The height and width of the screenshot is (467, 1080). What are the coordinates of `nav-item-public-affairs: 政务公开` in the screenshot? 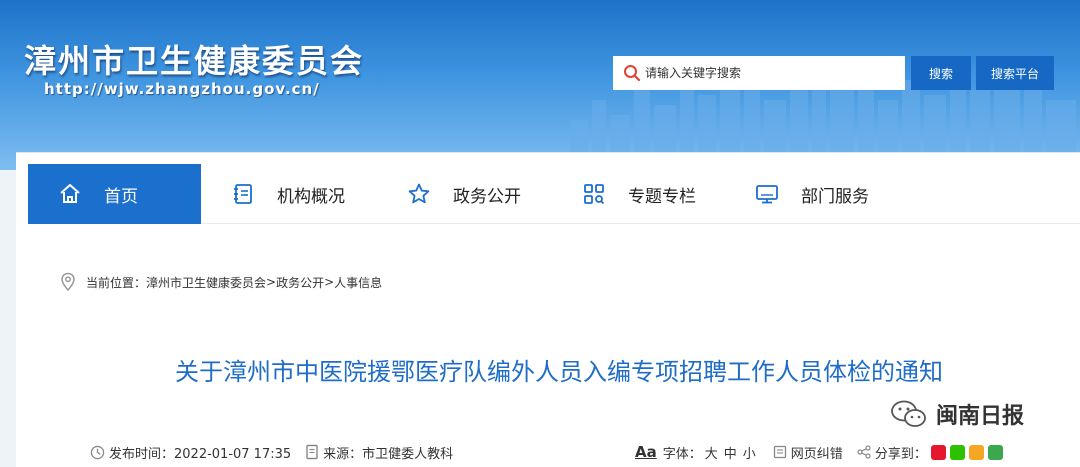 It's located at (464, 194).